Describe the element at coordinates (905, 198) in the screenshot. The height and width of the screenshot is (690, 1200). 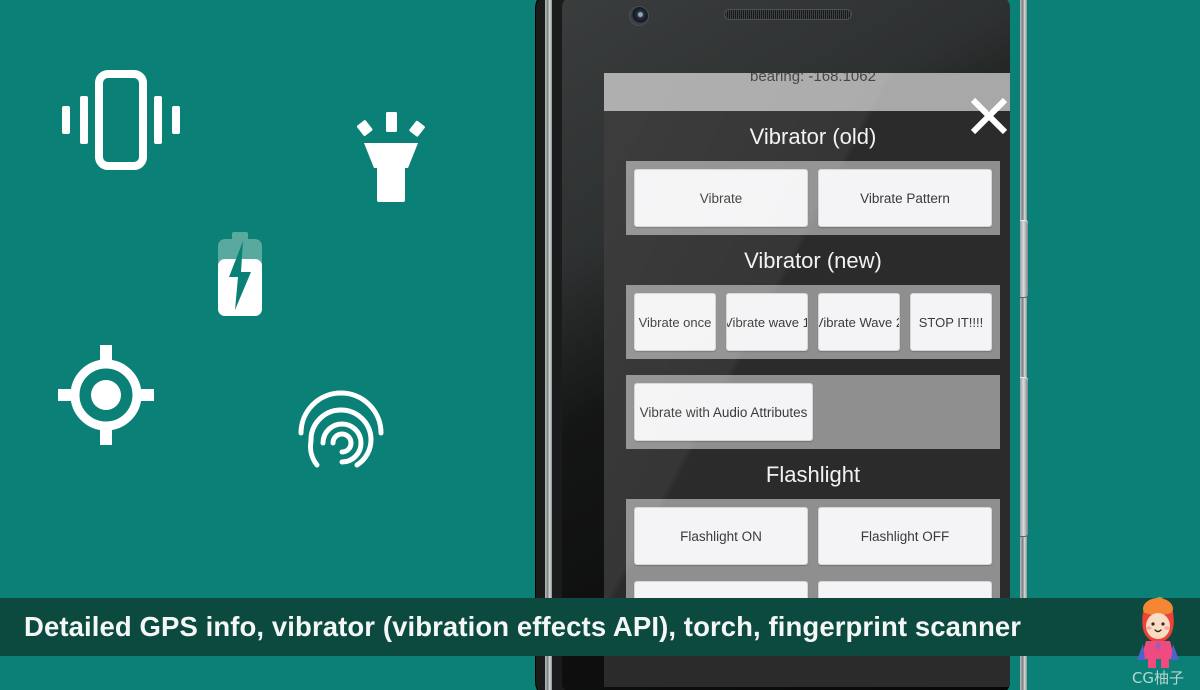
I see `action-button: Vibrate Pattern` at that location.